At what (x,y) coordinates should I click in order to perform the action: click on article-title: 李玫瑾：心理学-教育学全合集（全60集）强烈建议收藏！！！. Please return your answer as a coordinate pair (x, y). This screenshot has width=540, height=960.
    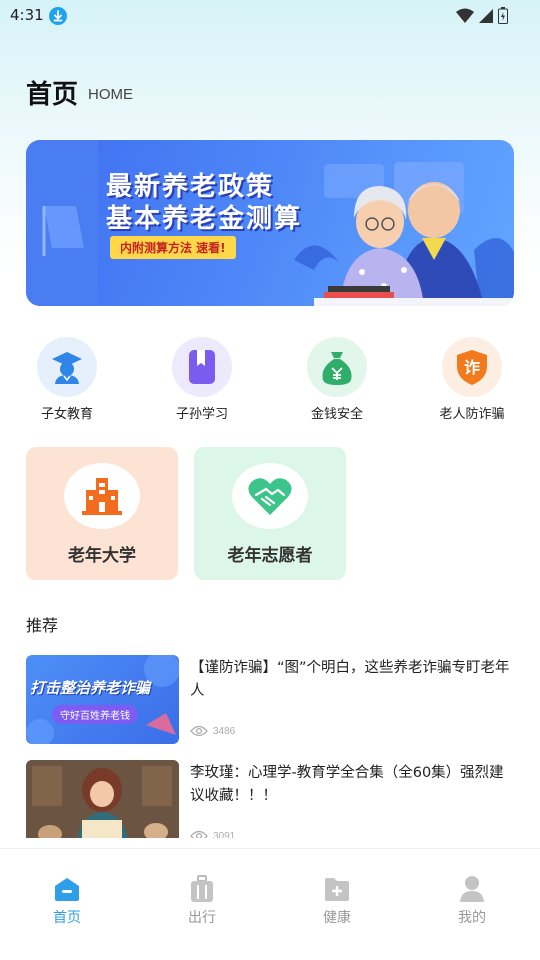
    Looking at the image, I should click on (347, 784).